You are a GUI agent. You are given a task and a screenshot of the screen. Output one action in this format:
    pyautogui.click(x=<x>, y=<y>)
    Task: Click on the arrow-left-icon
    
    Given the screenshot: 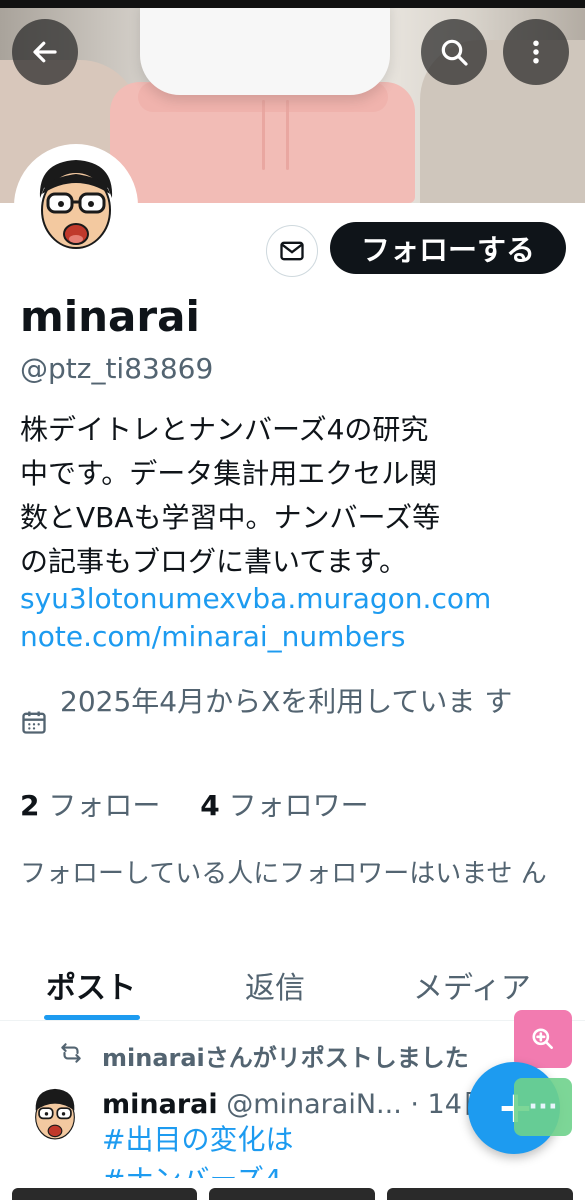 What is the action you would take?
    pyautogui.click(x=45, y=52)
    